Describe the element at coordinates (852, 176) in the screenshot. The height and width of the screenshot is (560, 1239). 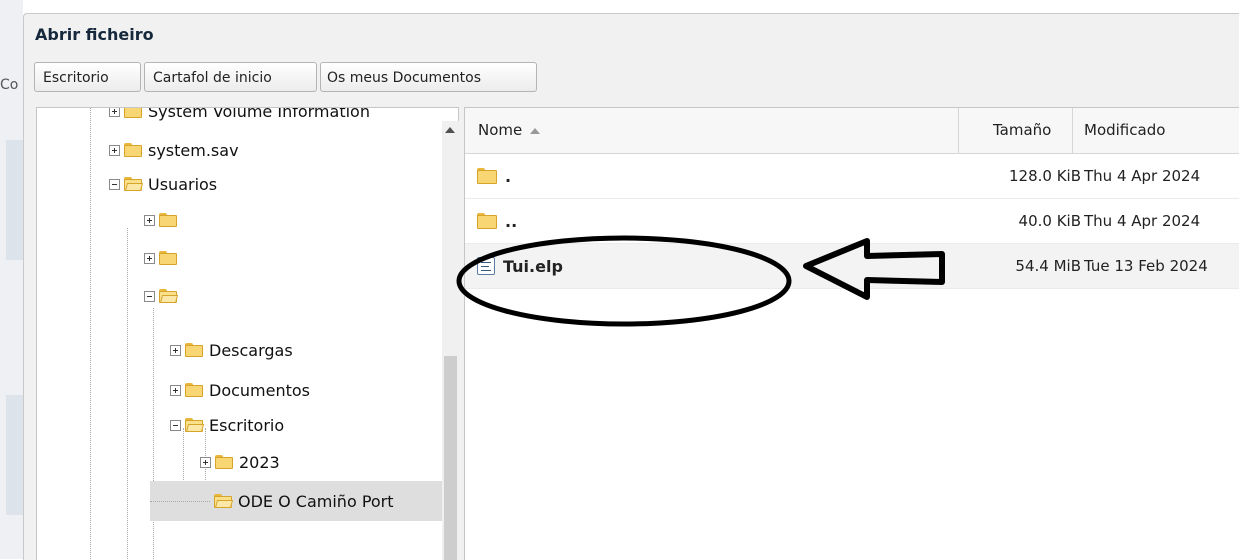
I see `file-row: . 128.0 KiB Thu 4 Apr 2024` at that location.